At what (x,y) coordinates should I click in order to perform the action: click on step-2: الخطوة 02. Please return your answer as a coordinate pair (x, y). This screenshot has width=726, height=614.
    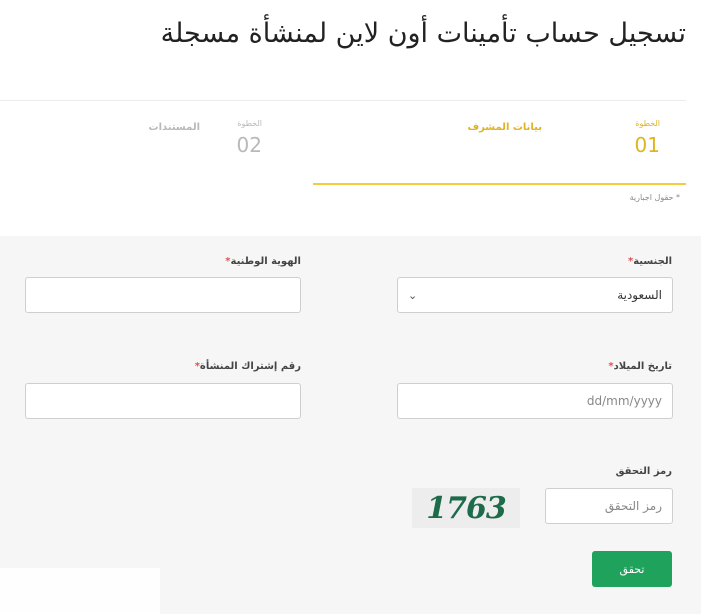
    Looking at the image, I should click on (249, 138).